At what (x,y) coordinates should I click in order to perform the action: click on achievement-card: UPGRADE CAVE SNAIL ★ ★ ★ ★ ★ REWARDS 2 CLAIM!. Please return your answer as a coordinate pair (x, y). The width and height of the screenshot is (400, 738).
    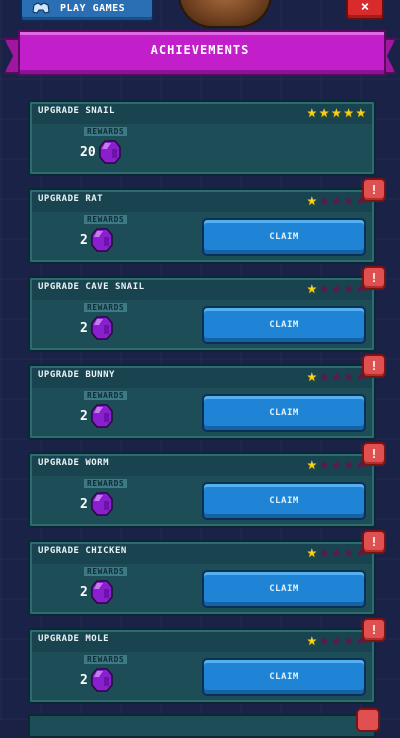
    Looking at the image, I should click on (207, 309).